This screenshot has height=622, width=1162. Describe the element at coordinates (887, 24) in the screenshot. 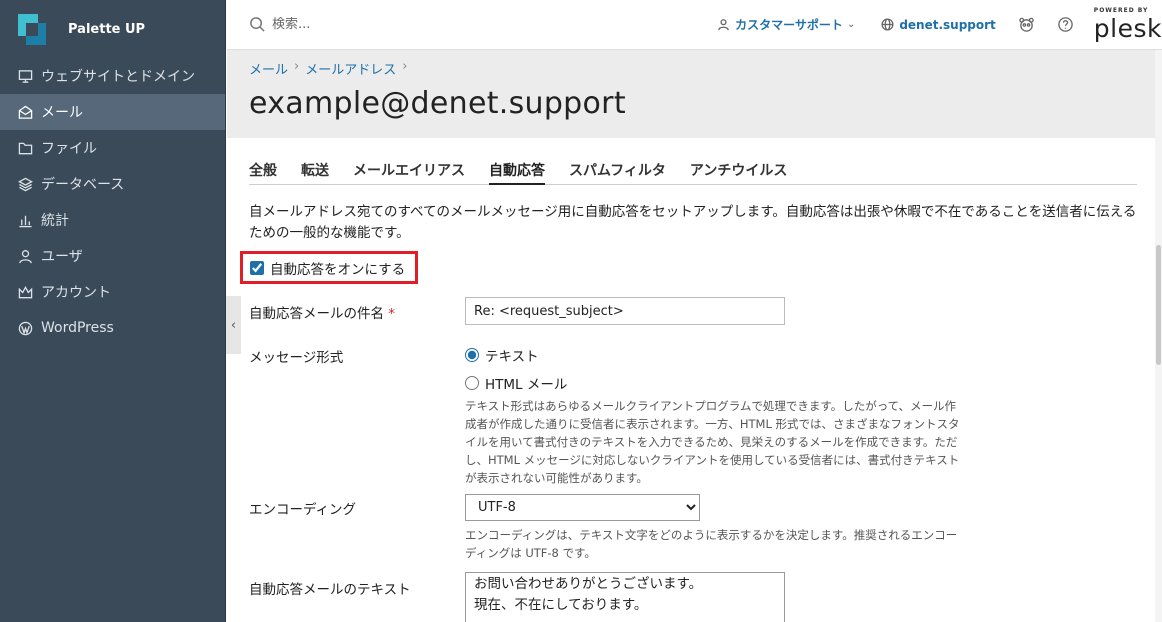

I see `globe-icon` at that location.